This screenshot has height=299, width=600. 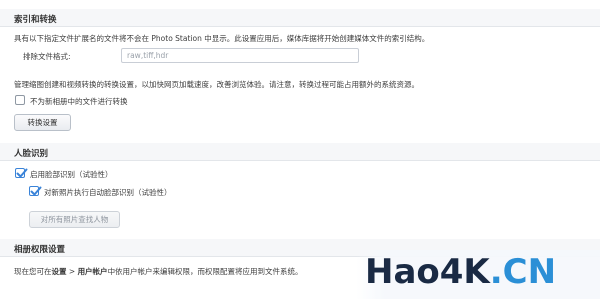 What do you see at coordinates (300, 152) in the screenshot?
I see `section-header-face-recognition: 人脸识别` at bounding box center [300, 152].